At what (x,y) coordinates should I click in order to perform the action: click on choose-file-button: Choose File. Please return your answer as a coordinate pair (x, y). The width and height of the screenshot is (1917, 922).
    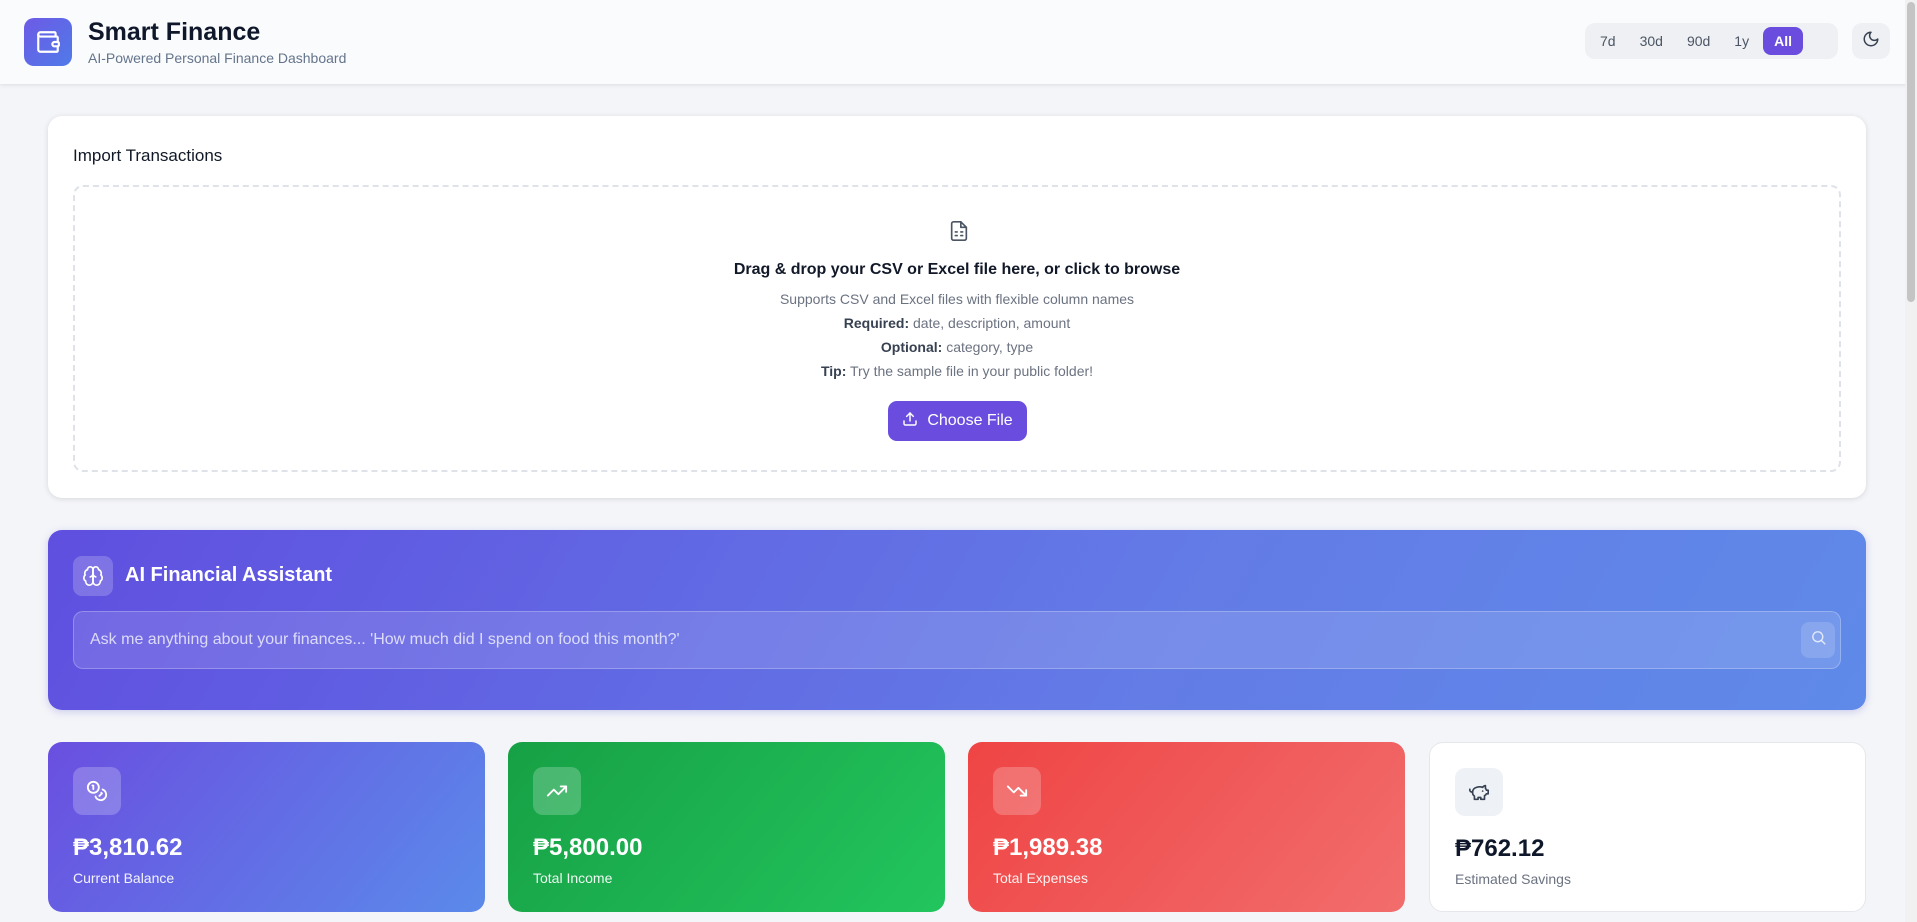
    Looking at the image, I should click on (957, 421).